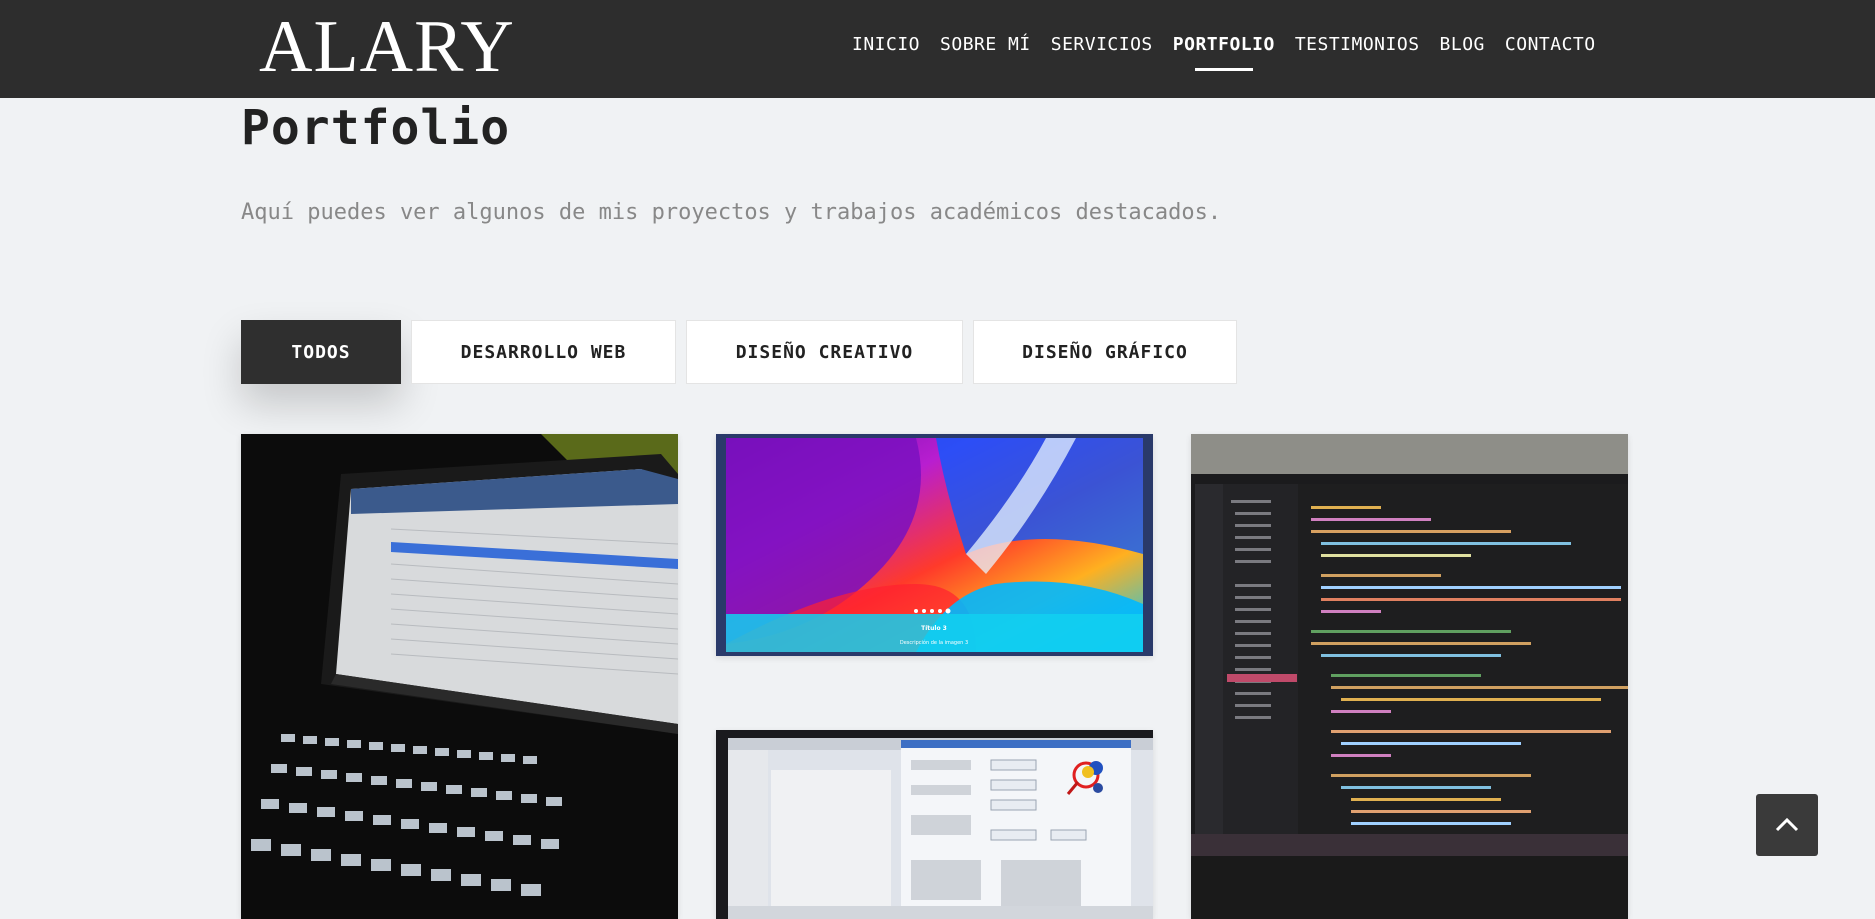 This screenshot has width=1875, height=919. I want to click on portfolio-item-colorful-swirl: Título 3 Descripción de la imagen 3, so click(934, 545).